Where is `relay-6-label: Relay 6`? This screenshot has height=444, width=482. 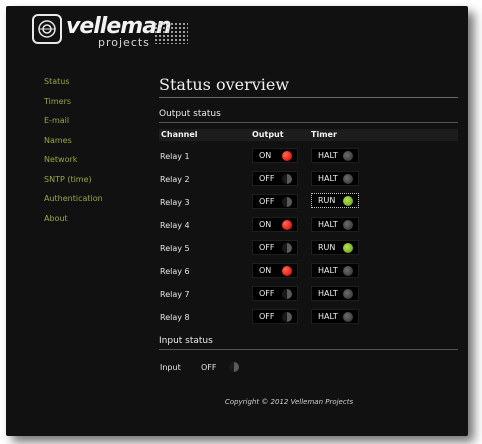 relay-6-label: Relay 6 is located at coordinates (175, 271).